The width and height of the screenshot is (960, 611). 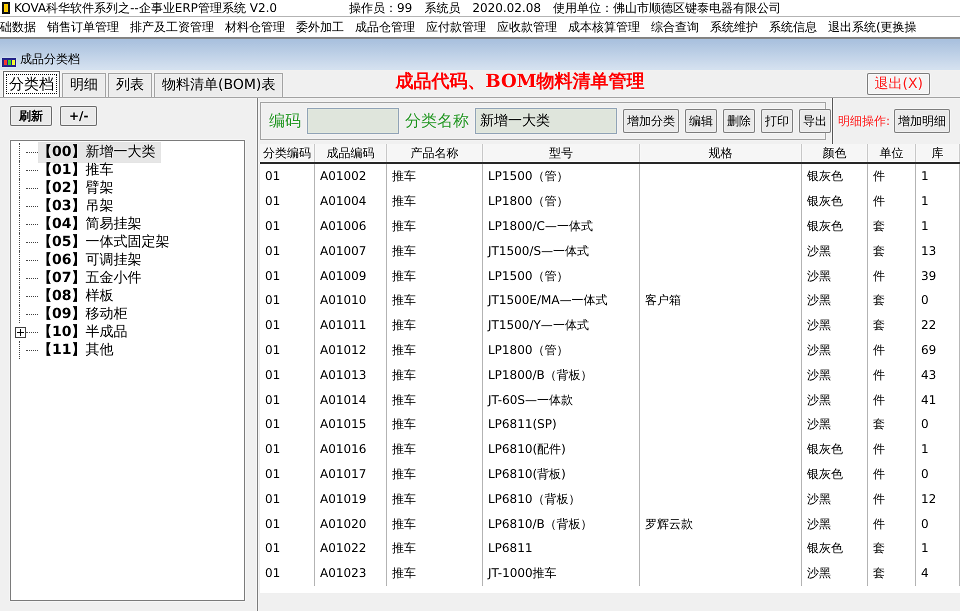 What do you see at coordinates (561, 153) in the screenshot?
I see `column-header: 型号` at bounding box center [561, 153].